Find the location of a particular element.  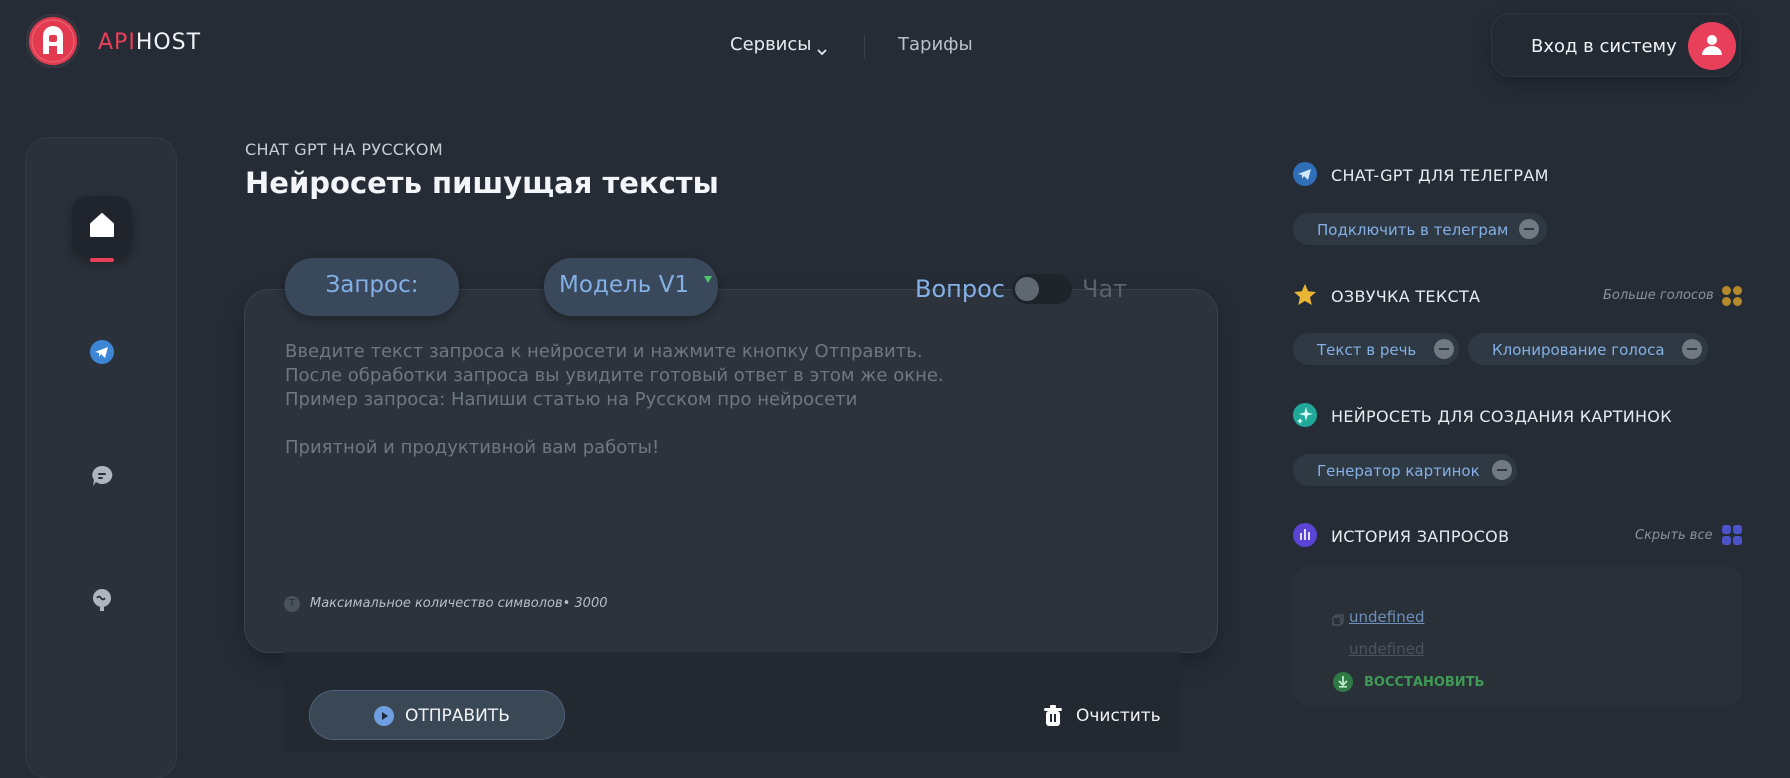

clear-button: Очистить is located at coordinates (1118, 716).